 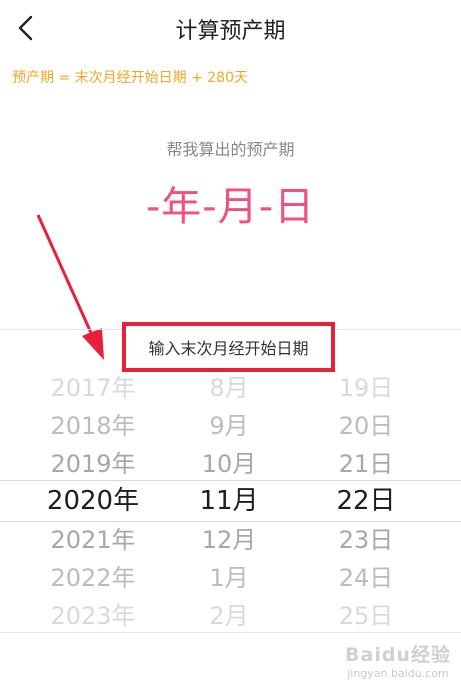 I want to click on day-option: 23日, so click(x=366, y=540).